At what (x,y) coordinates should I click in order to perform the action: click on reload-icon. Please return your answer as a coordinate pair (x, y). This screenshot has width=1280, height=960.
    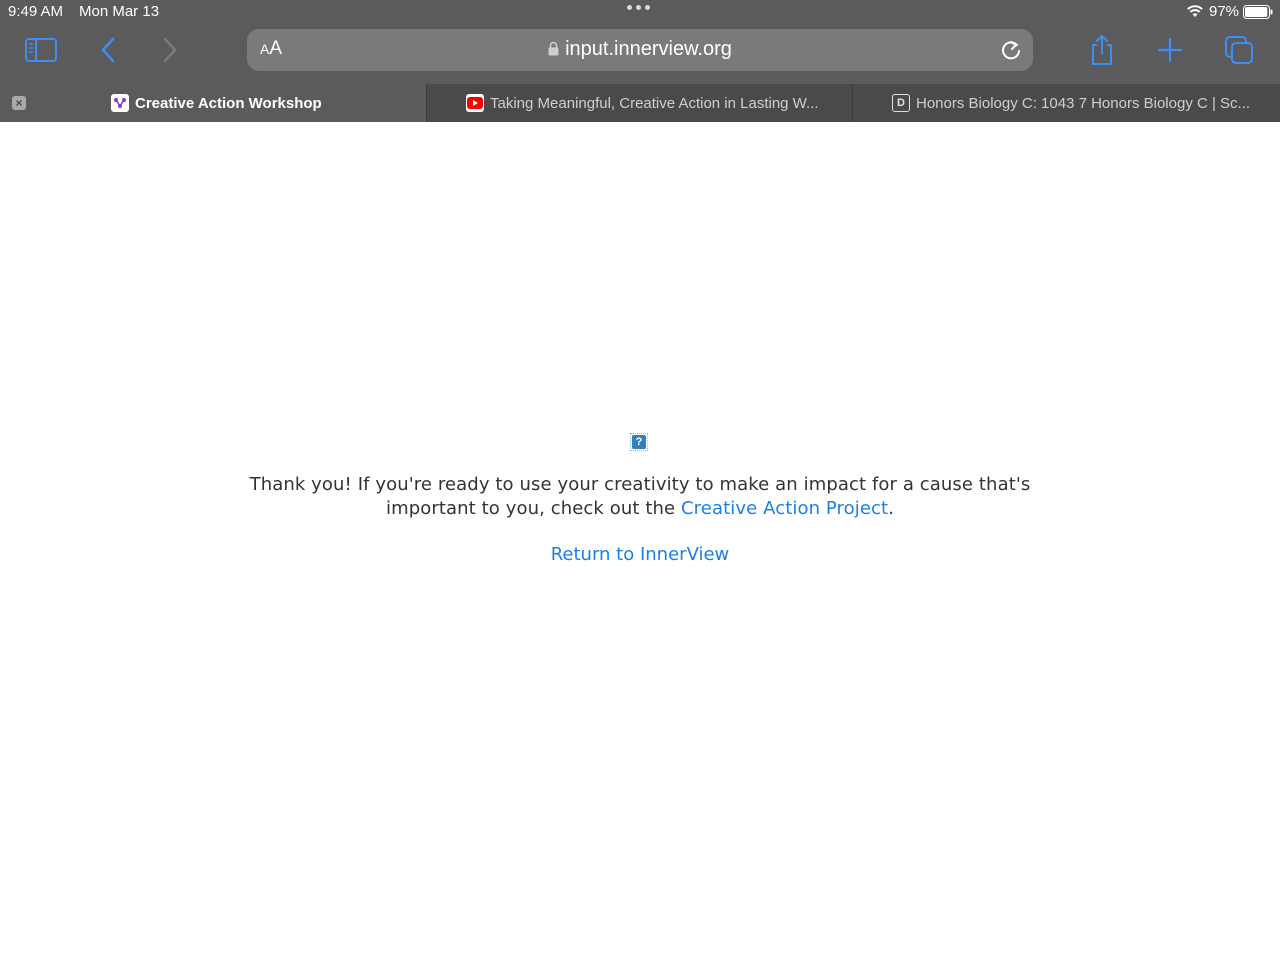
    Looking at the image, I should click on (1011, 50).